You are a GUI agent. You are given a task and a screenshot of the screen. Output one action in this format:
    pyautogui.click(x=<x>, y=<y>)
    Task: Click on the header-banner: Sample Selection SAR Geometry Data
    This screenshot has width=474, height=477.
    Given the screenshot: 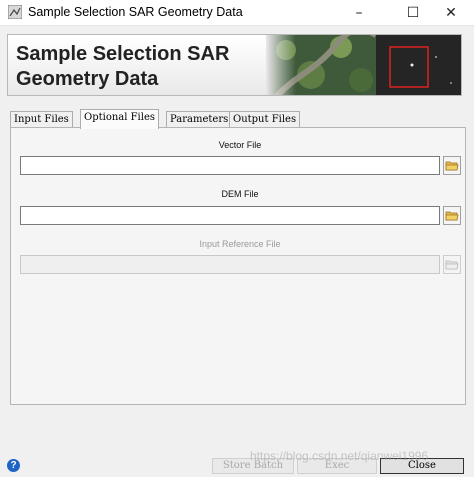 What is the action you would take?
    pyautogui.click(x=234, y=65)
    